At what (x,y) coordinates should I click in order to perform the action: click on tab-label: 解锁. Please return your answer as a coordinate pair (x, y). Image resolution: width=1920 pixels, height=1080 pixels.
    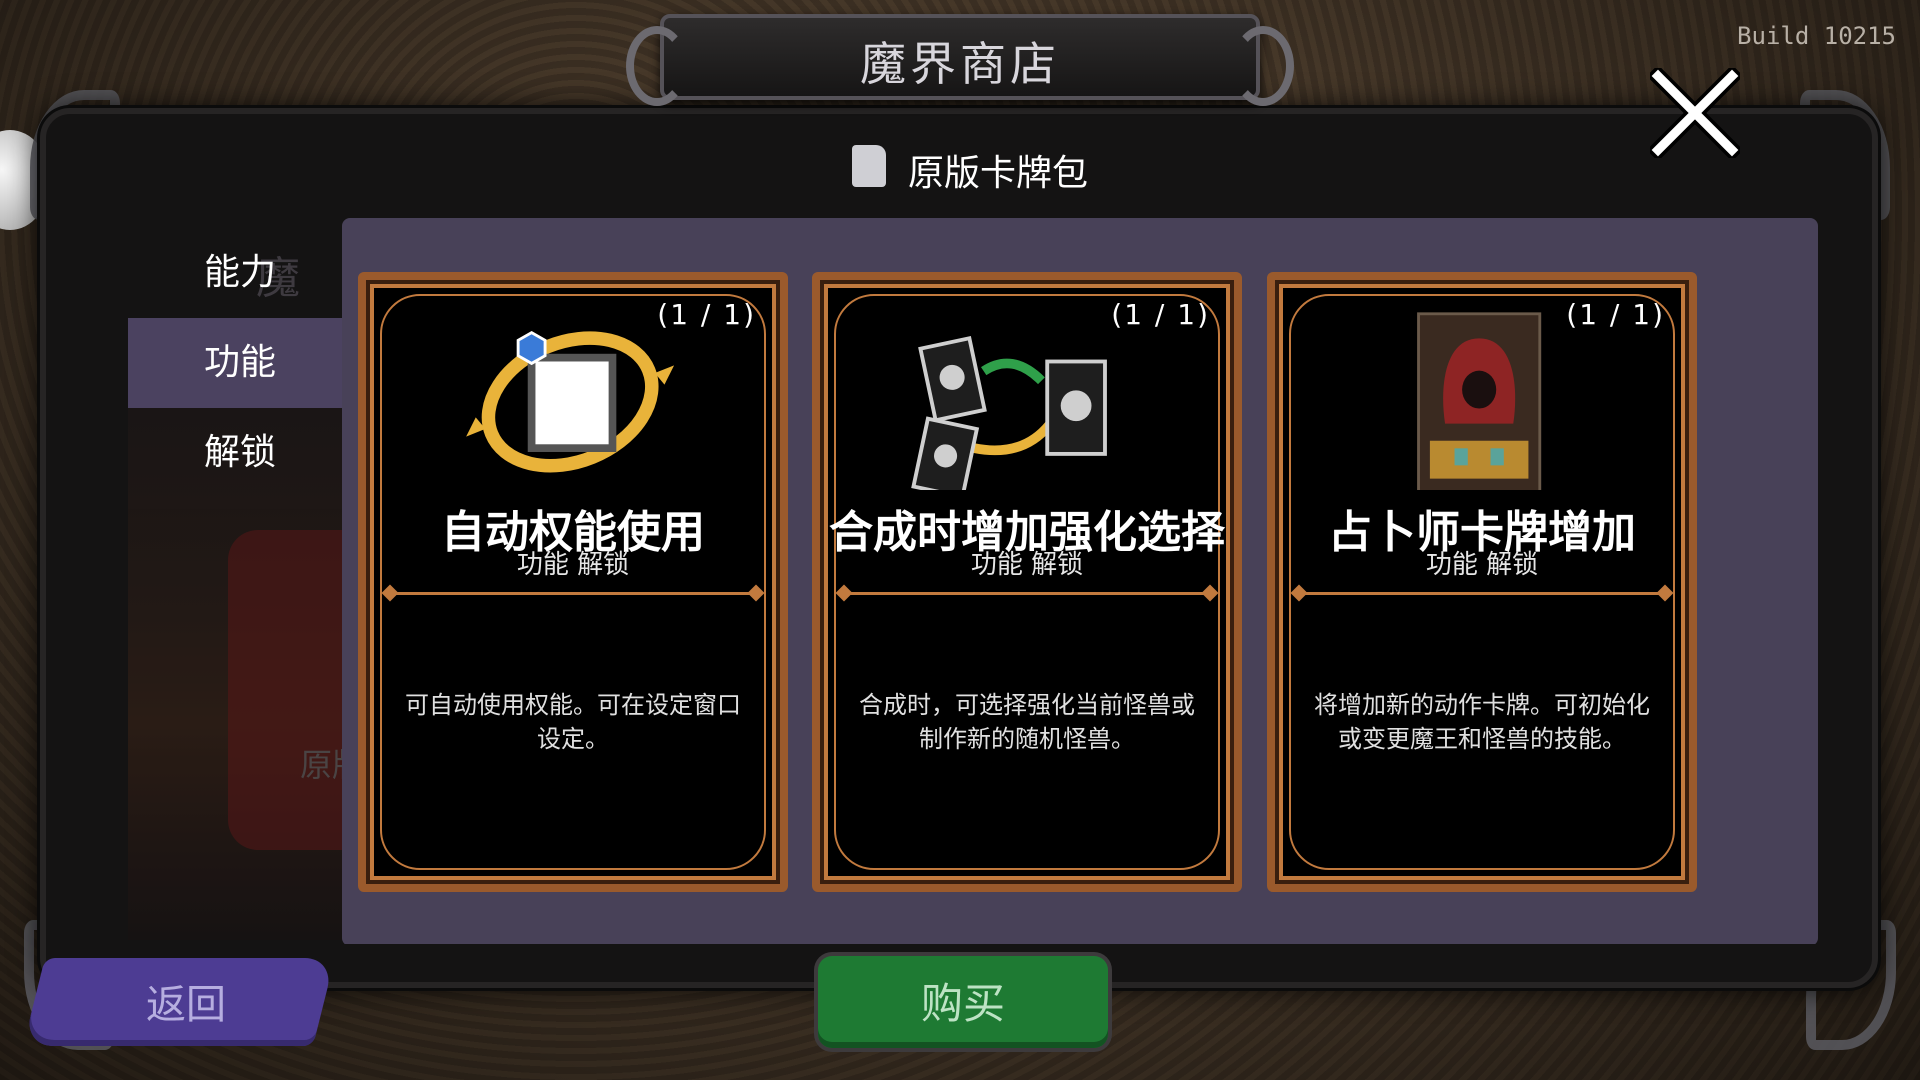
    Looking at the image, I should click on (240, 452).